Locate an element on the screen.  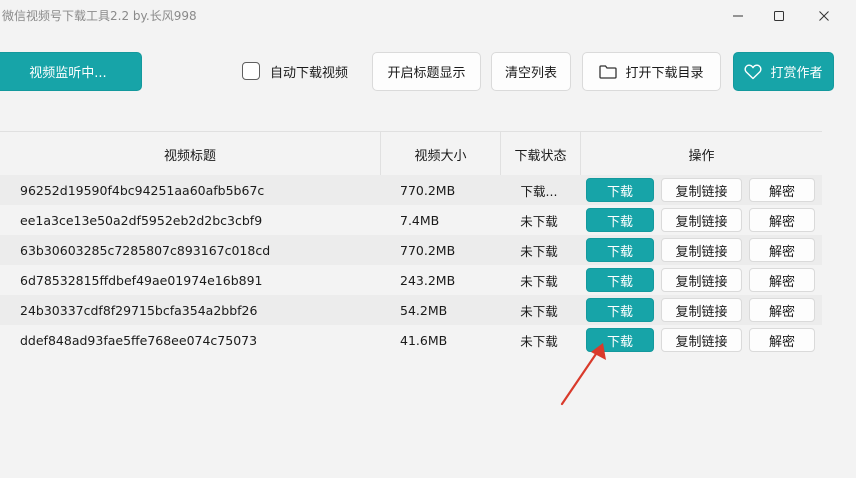
clear-list-button: 清空列表 is located at coordinates (531, 71).